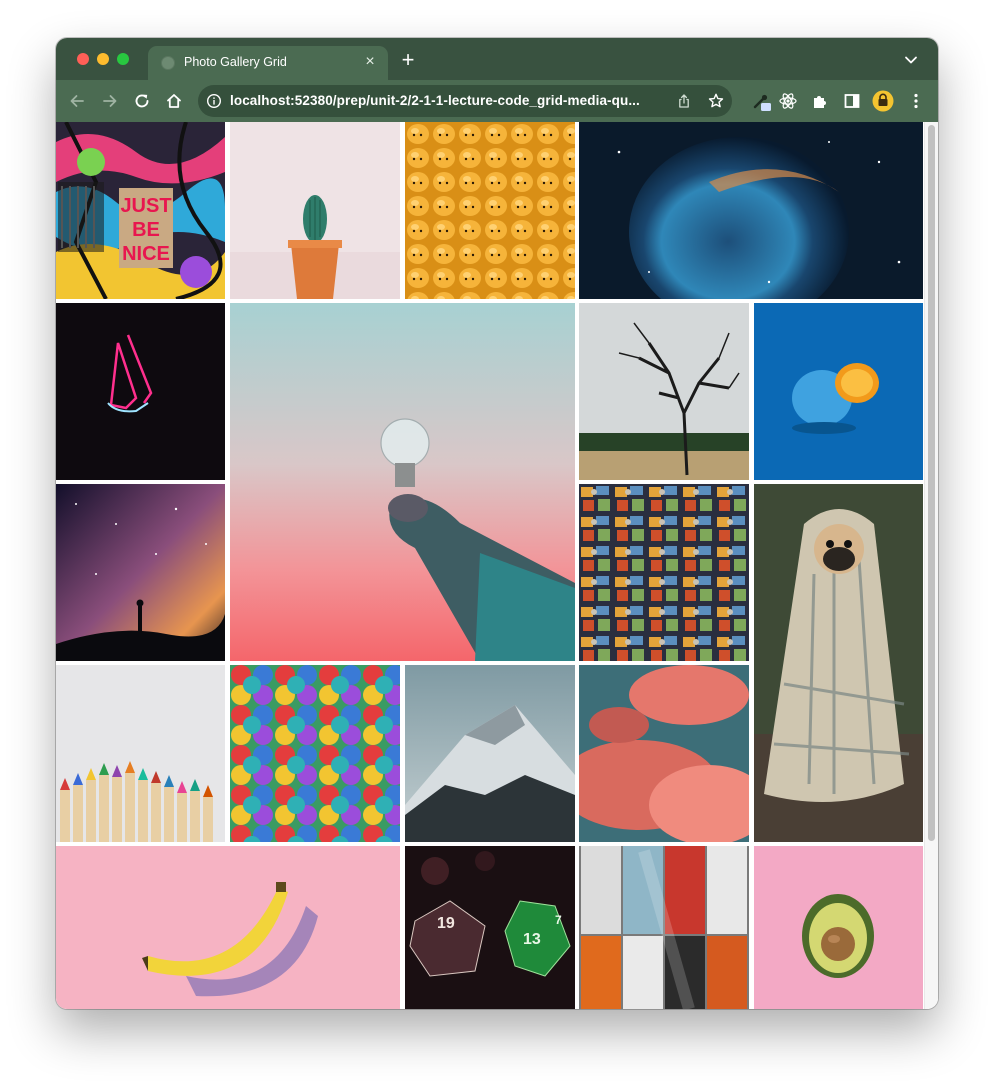 The width and height of the screenshot is (994, 1083). I want to click on arrow-left-icon, so click(77, 101).